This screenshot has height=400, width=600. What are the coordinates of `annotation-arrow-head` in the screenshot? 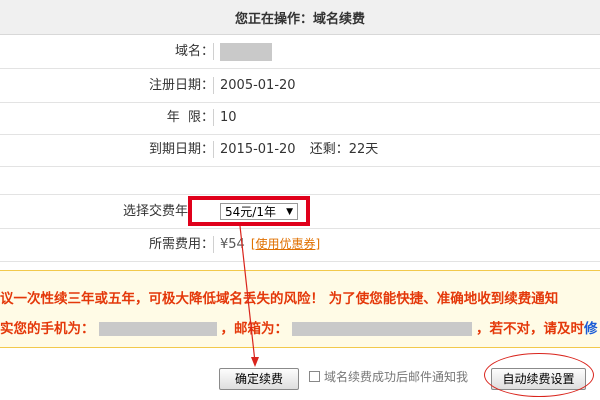 It's located at (255, 362).